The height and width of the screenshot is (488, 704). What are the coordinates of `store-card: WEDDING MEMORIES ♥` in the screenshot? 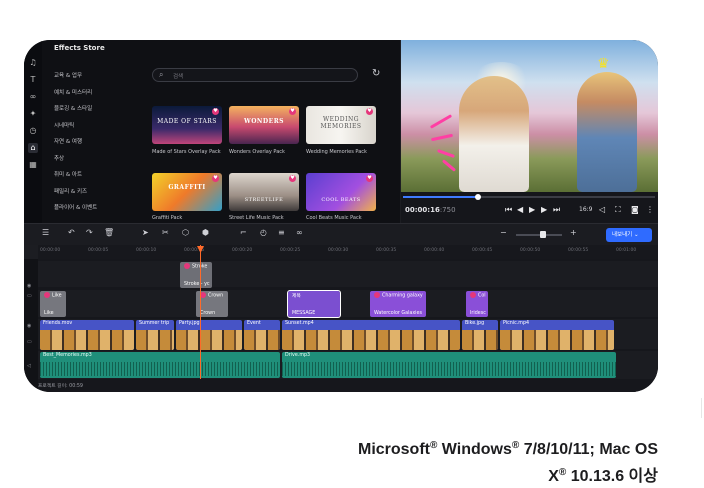 It's located at (341, 125).